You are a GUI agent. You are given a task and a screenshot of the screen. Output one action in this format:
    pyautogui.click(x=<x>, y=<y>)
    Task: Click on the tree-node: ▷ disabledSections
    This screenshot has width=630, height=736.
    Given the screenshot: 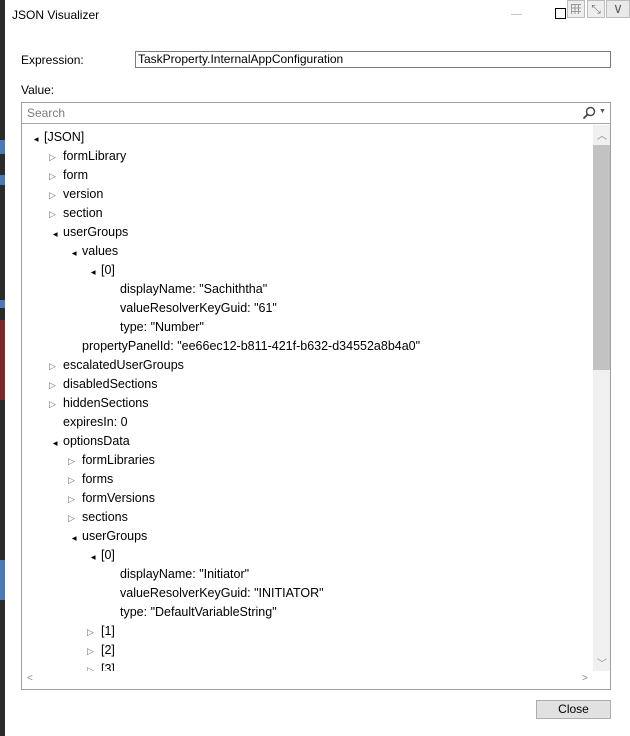 What is the action you would take?
    pyautogui.click(x=103, y=384)
    